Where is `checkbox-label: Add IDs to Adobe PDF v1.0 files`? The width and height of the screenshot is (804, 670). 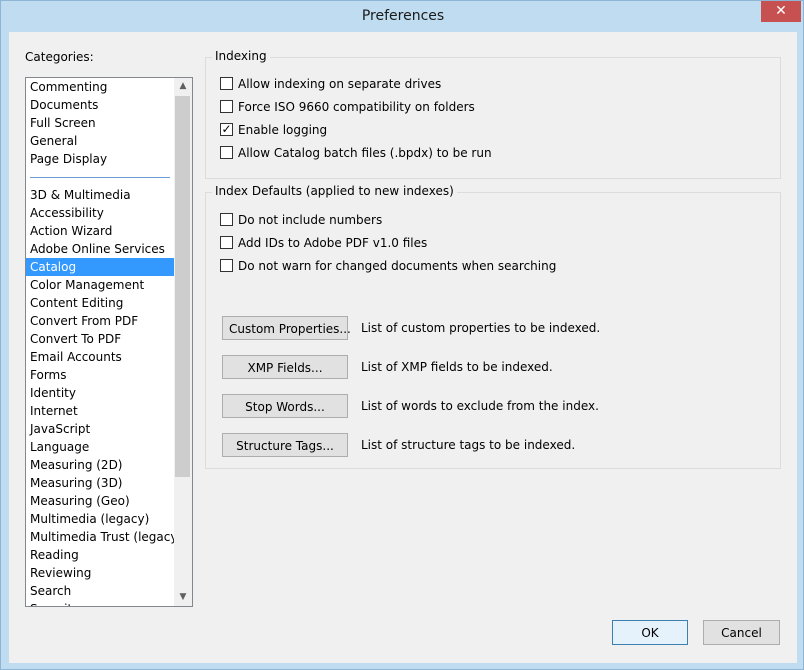 checkbox-label: Add IDs to Adobe PDF v1.0 files is located at coordinates (333, 243).